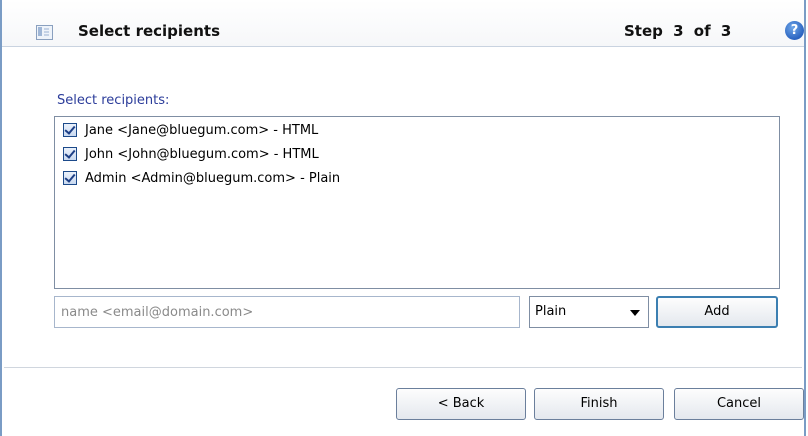 The height and width of the screenshot is (436, 808). What do you see at coordinates (794, 30) in the screenshot?
I see `help-icon: ?` at bounding box center [794, 30].